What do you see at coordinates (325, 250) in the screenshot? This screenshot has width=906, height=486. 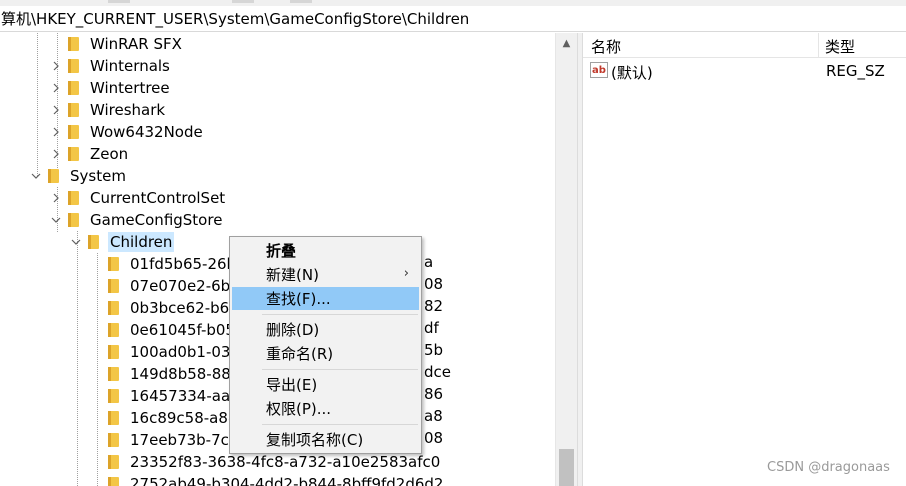 I see `menu-item-collapse: 折叠` at bounding box center [325, 250].